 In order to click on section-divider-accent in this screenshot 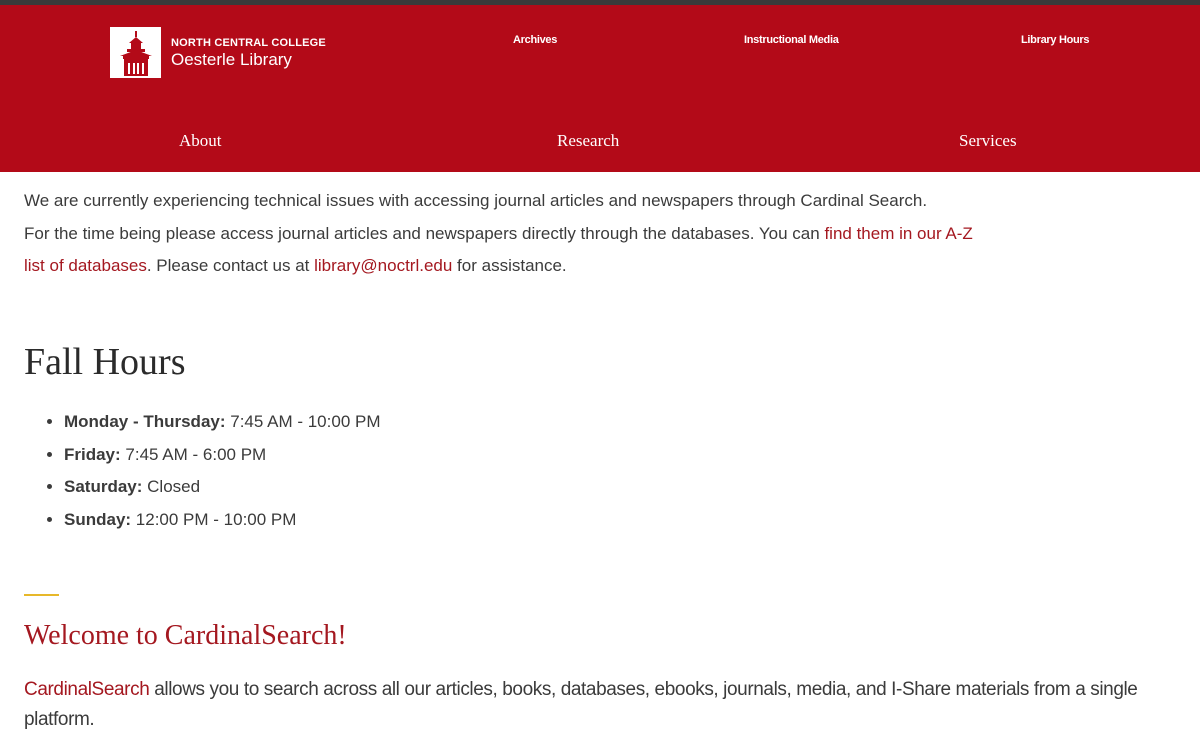, I will do `click(41, 595)`.